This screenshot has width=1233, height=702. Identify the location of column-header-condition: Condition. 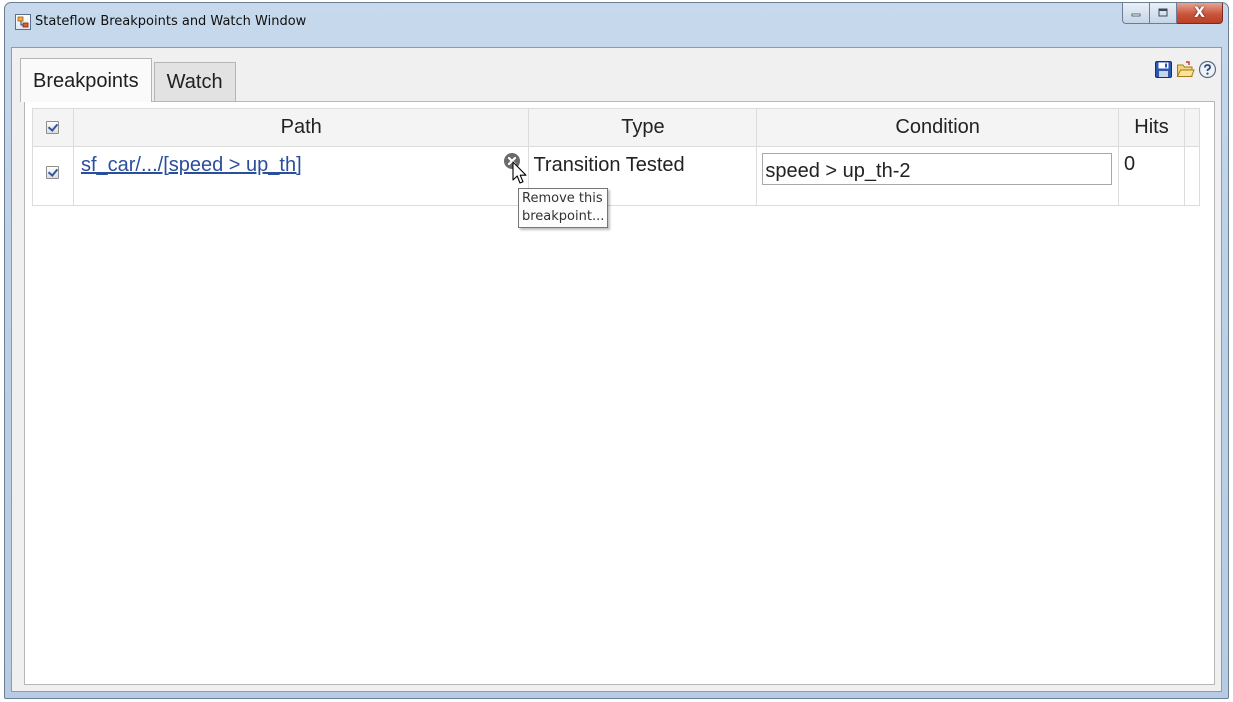
(938, 127).